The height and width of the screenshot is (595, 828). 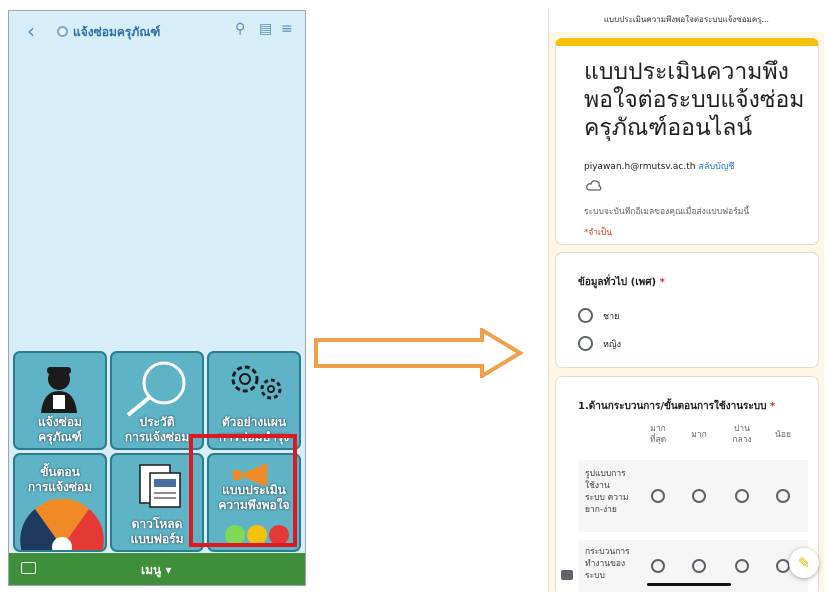 What do you see at coordinates (594, 185) in the screenshot?
I see `cloud-icon` at bounding box center [594, 185].